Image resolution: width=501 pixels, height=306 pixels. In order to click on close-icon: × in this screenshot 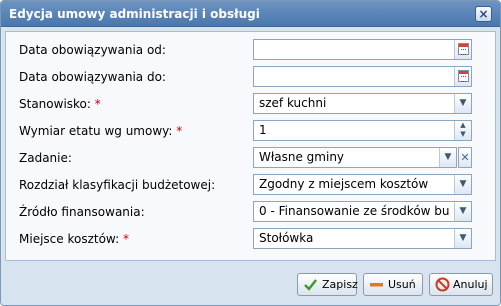, I will do `click(483, 14)`.